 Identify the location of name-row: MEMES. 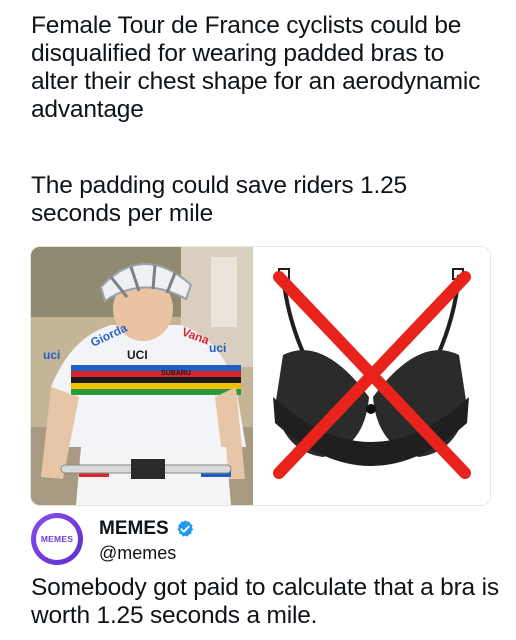
(147, 529).